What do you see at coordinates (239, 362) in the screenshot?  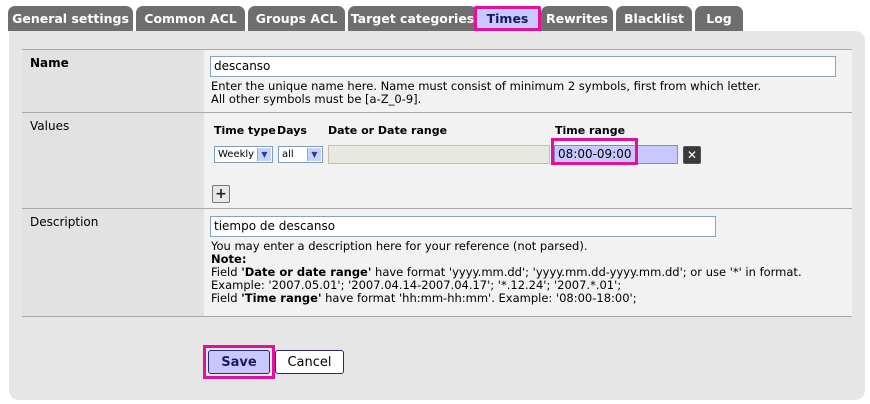 I see `save-highlight` at bounding box center [239, 362].